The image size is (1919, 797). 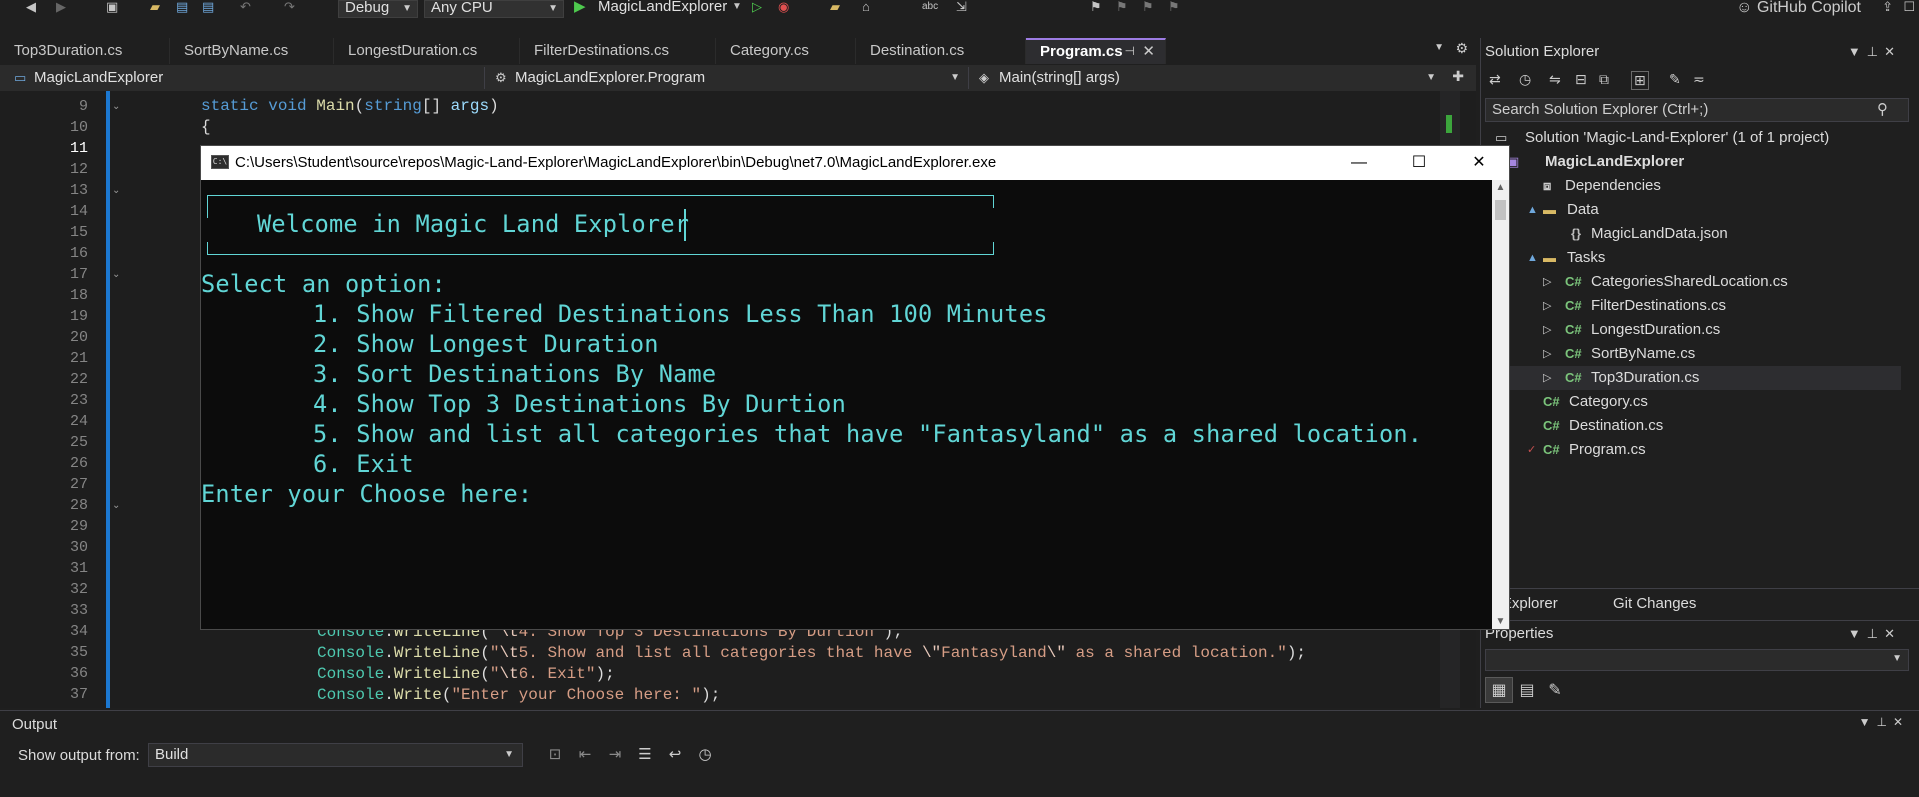 What do you see at coordinates (1697, 110) in the screenshot?
I see `solution-search-input: Search Solution Explorer (Ctrl+;) ⚲` at bounding box center [1697, 110].